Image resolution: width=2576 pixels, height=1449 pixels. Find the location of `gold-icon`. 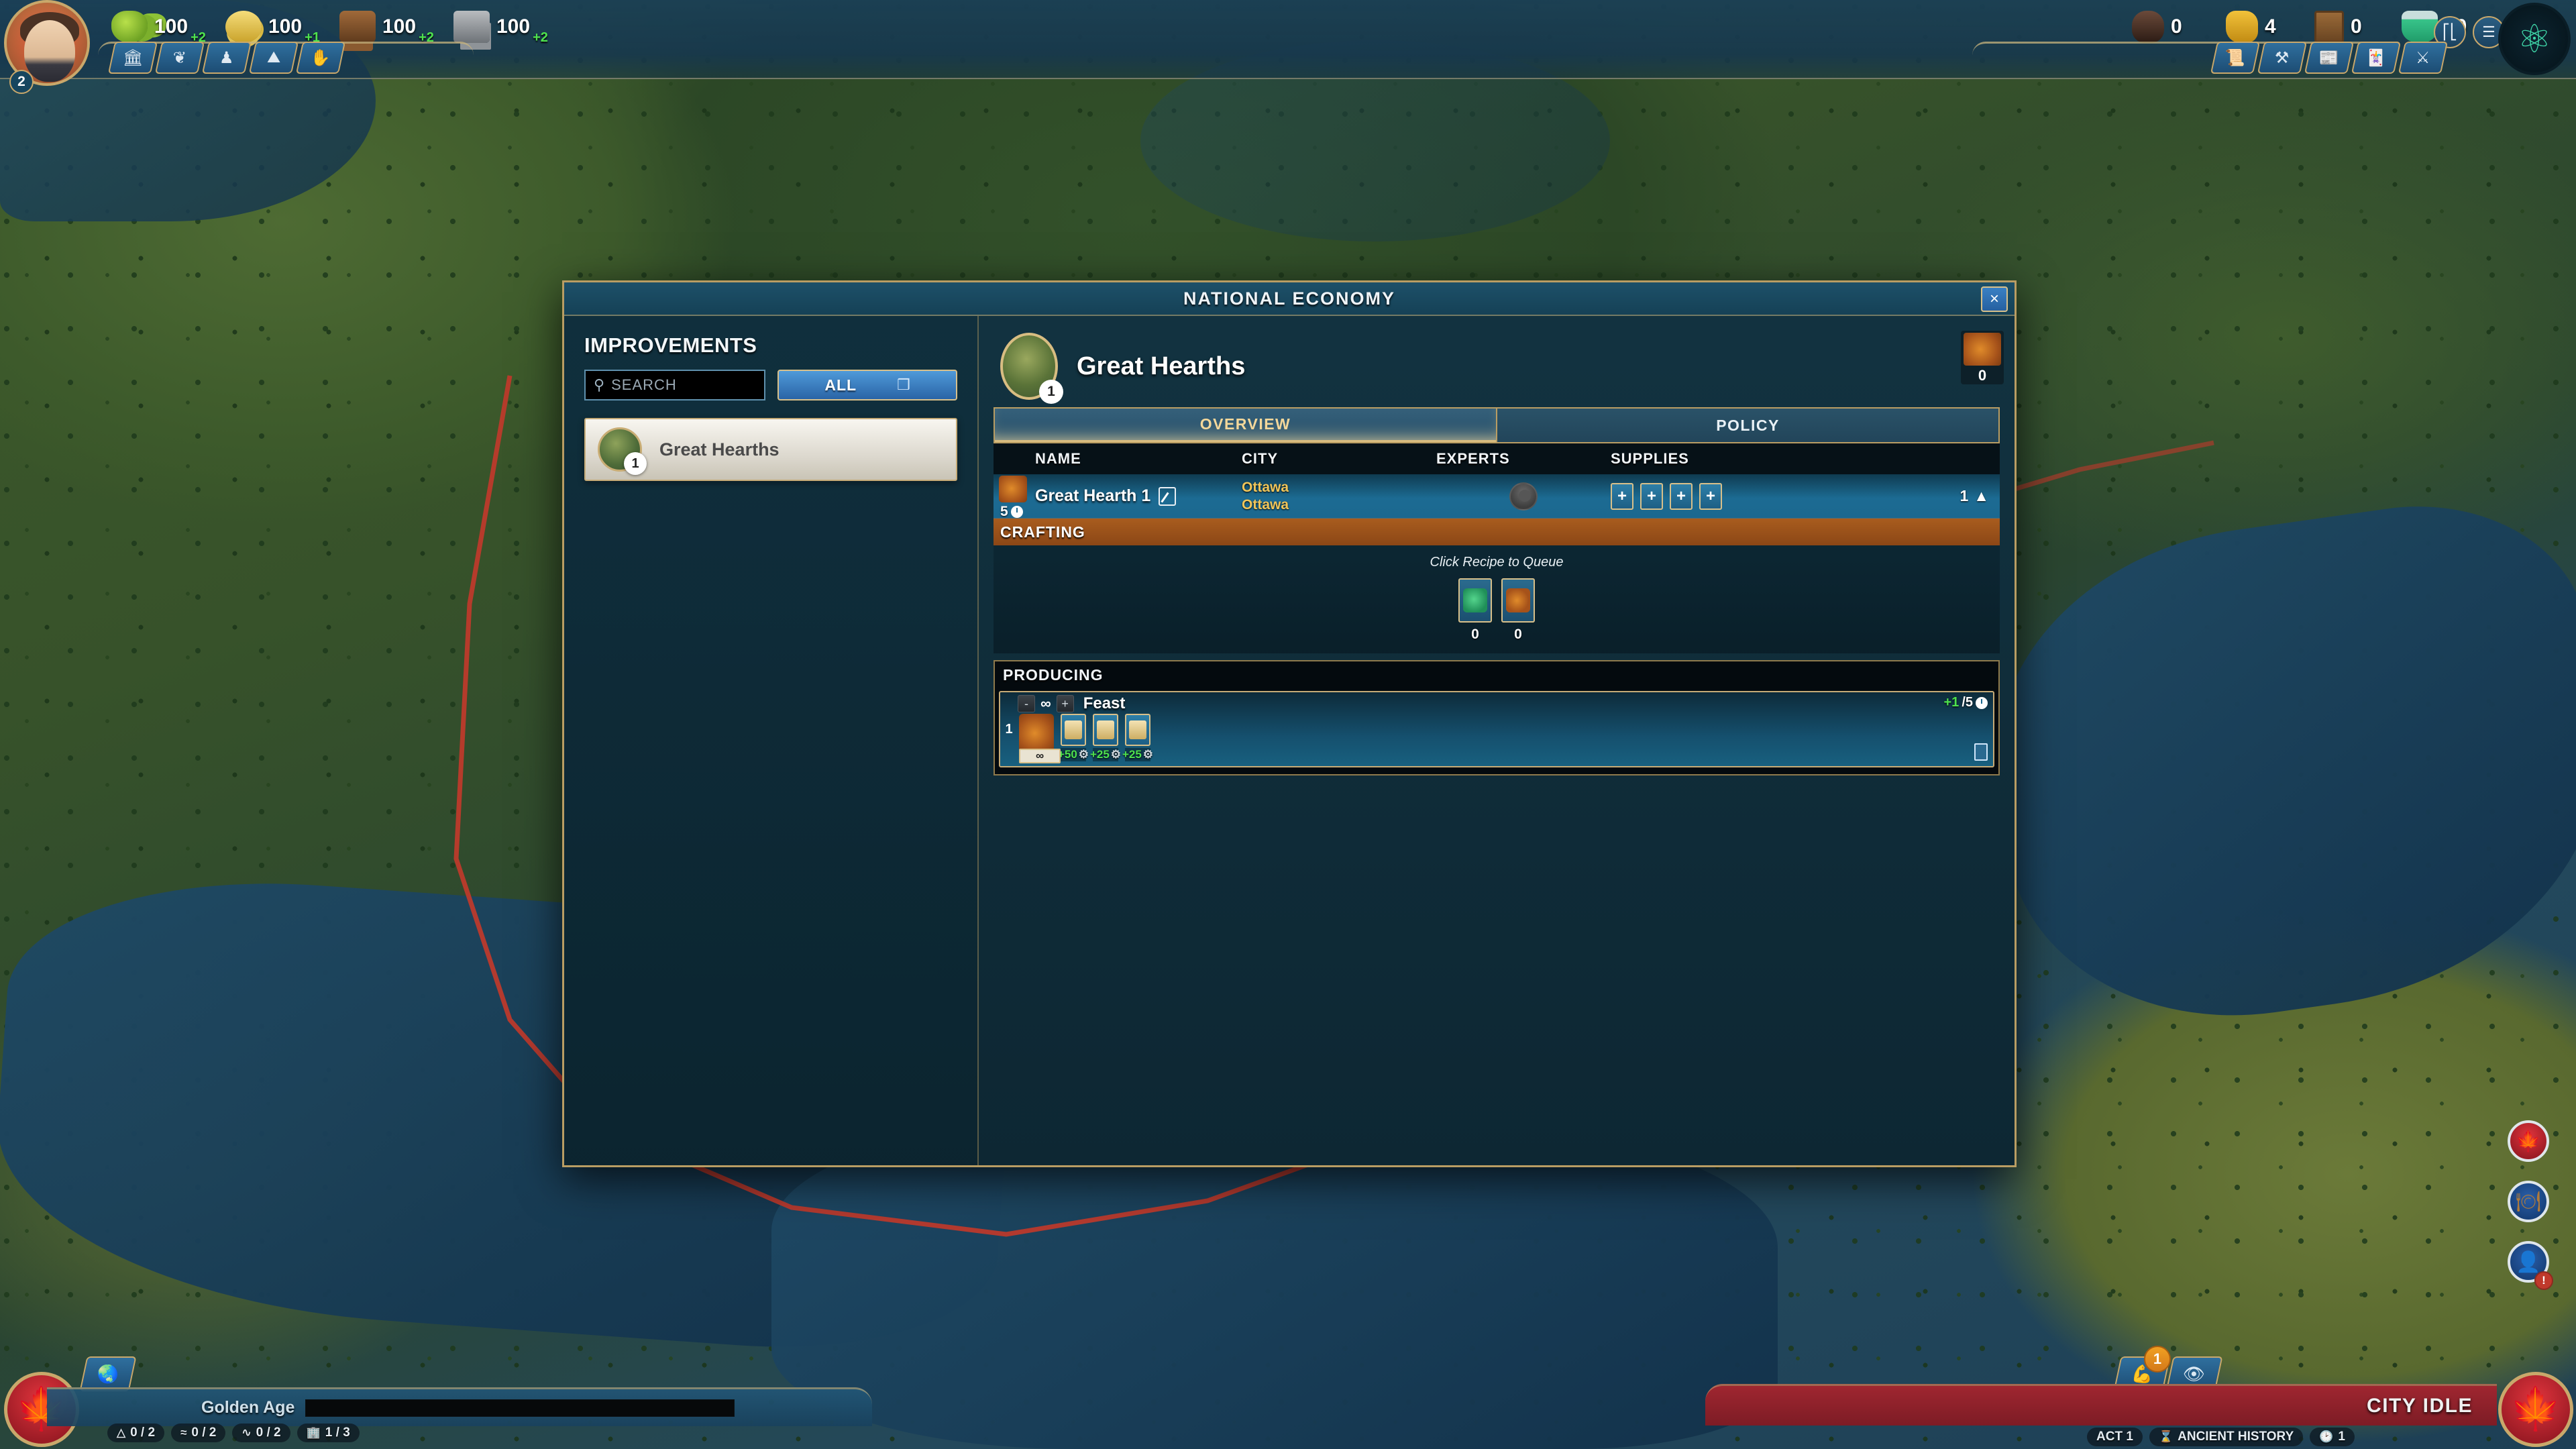

gold-icon is located at coordinates (243, 27).